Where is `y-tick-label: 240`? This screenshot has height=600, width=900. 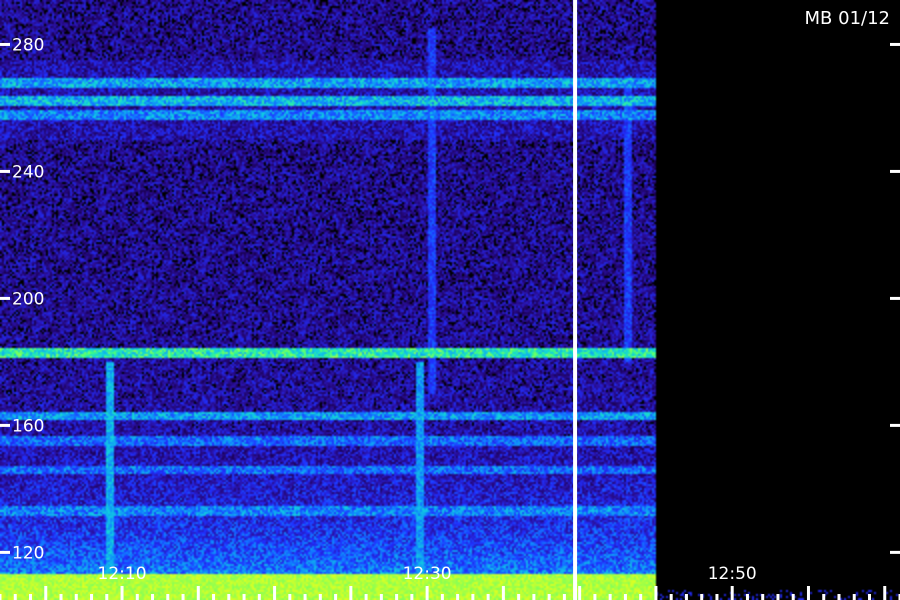
y-tick-label: 240 is located at coordinates (28, 172).